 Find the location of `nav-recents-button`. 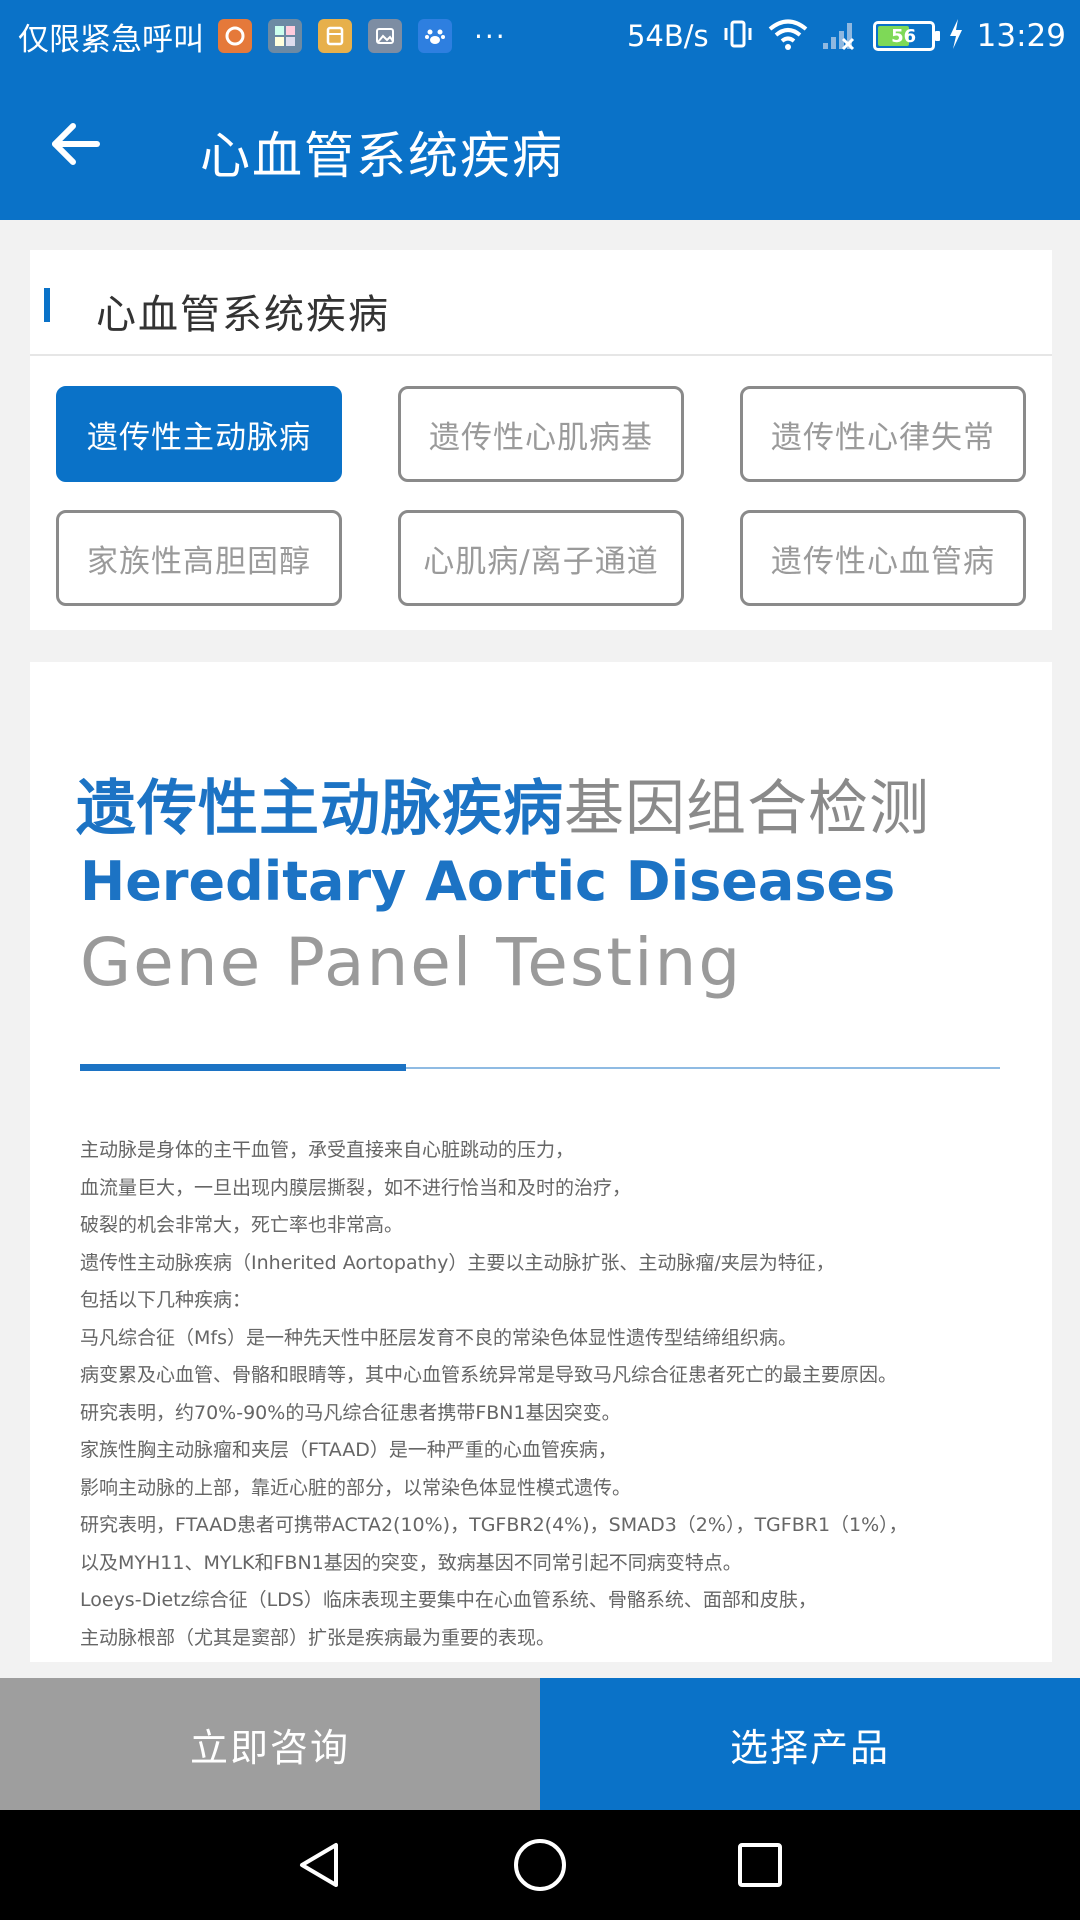

nav-recents-button is located at coordinates (760, 1865).